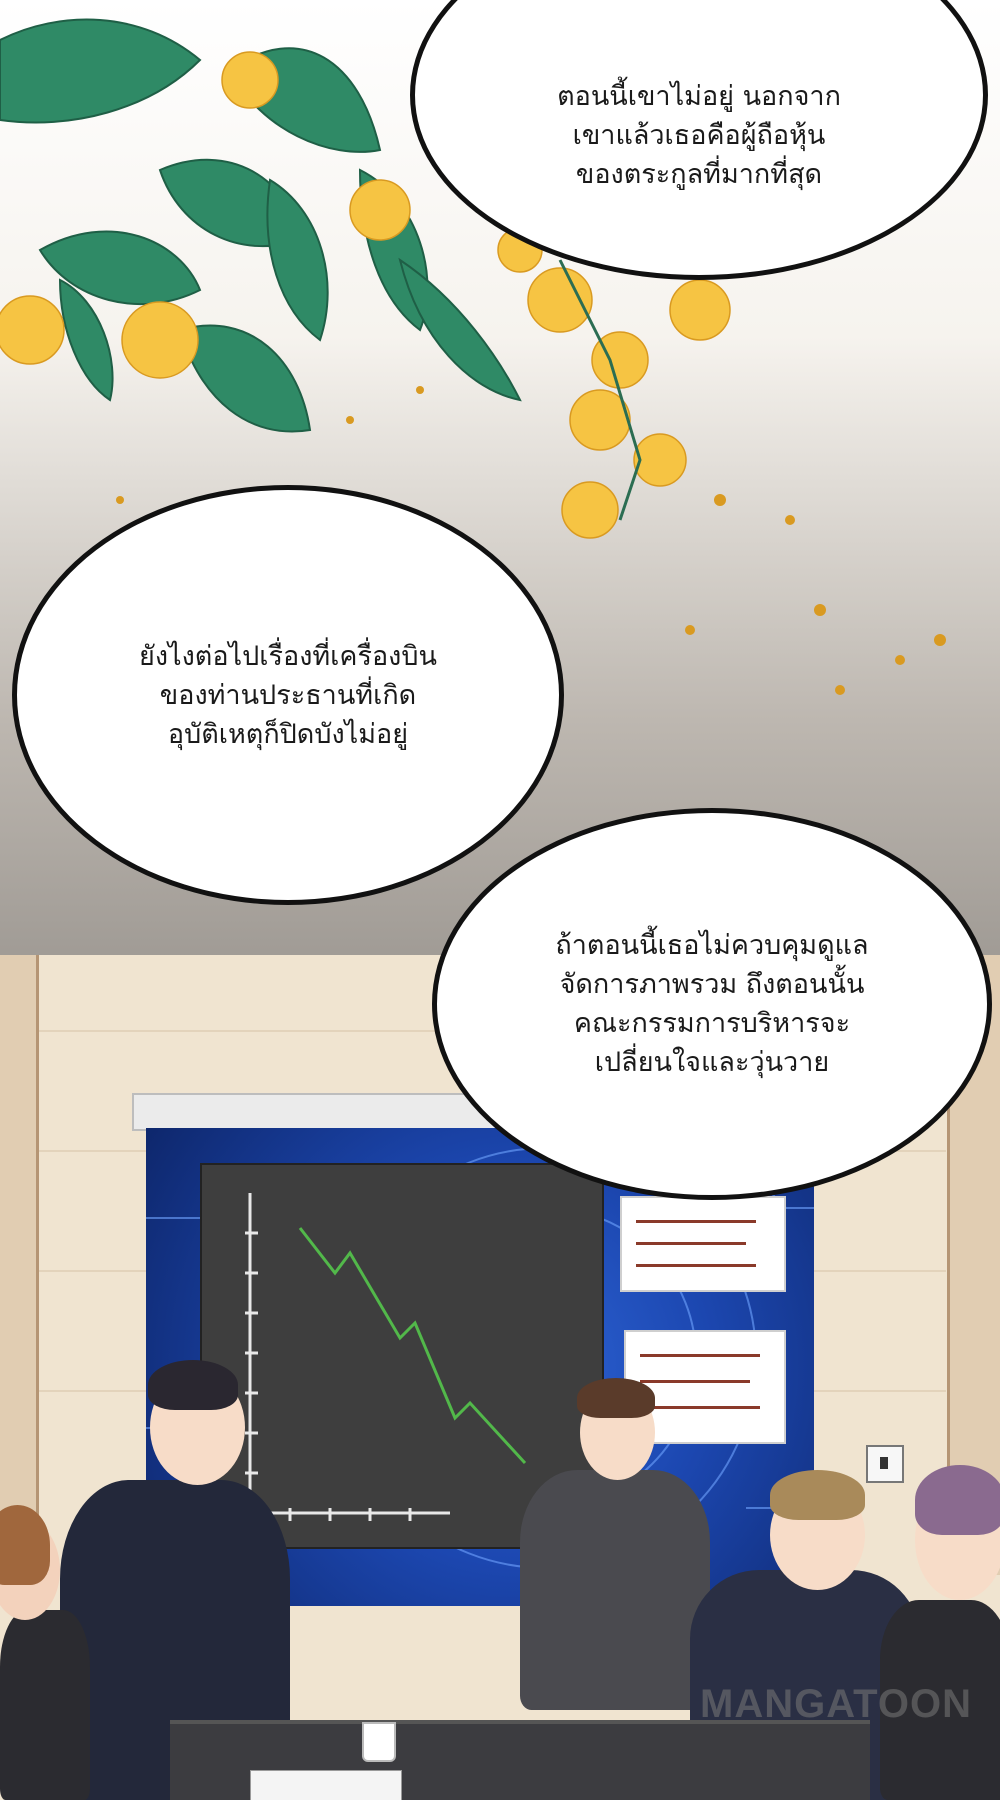 This screenshot has height=1800, width=1000. What do you see at coordinates (326, 1785) in the screenshot?
I see `table-paper` at bounding box center [326, 1785].